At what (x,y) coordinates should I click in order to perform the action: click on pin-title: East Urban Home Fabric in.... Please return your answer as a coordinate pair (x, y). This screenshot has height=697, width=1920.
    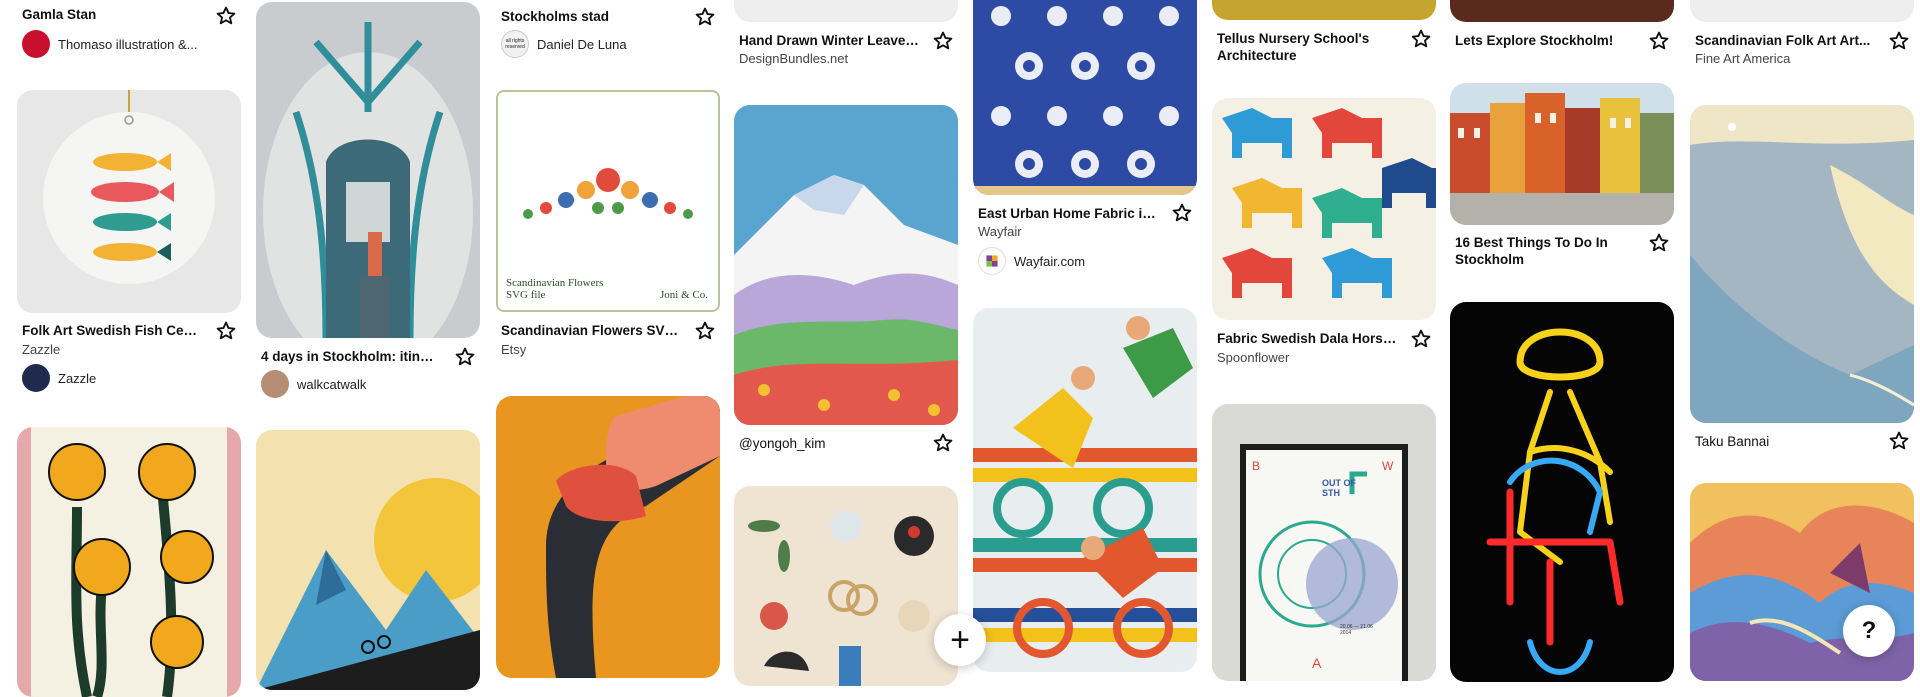
    Looking at the image, I should click on (1068, 213).